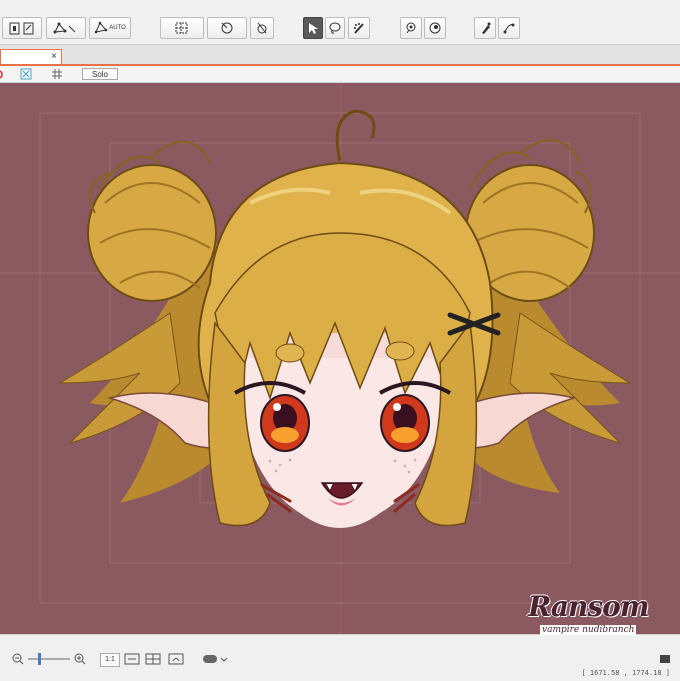 This screenshot has width=680, height=681. I want to click on display-settings-button, so click(22, 28).